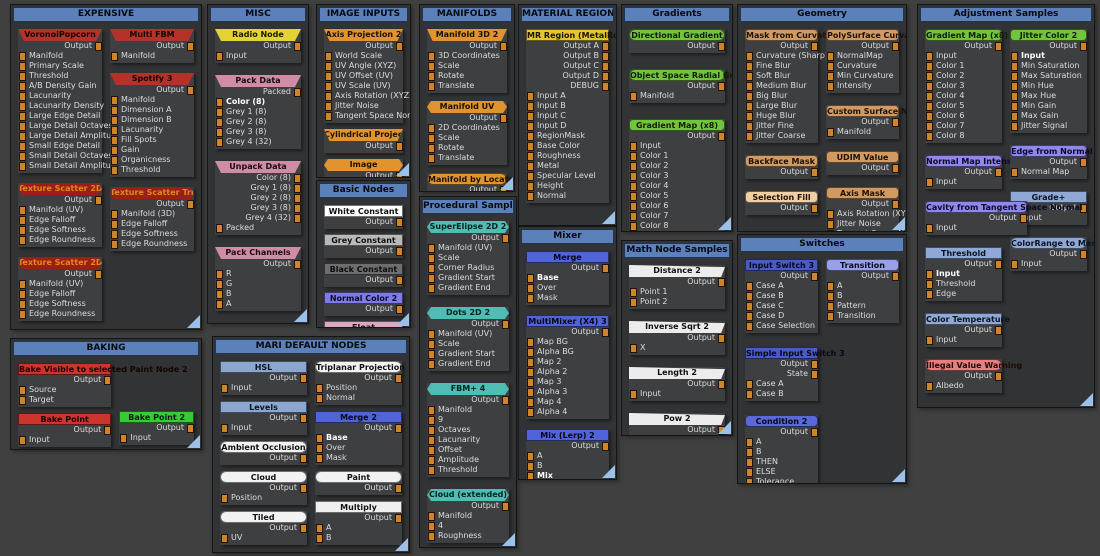 This screenshot has height=556, width=1100. Describe the element at coordinates (363, 324) in the screenshot. I see `node-float: FloatOutput` at that location.